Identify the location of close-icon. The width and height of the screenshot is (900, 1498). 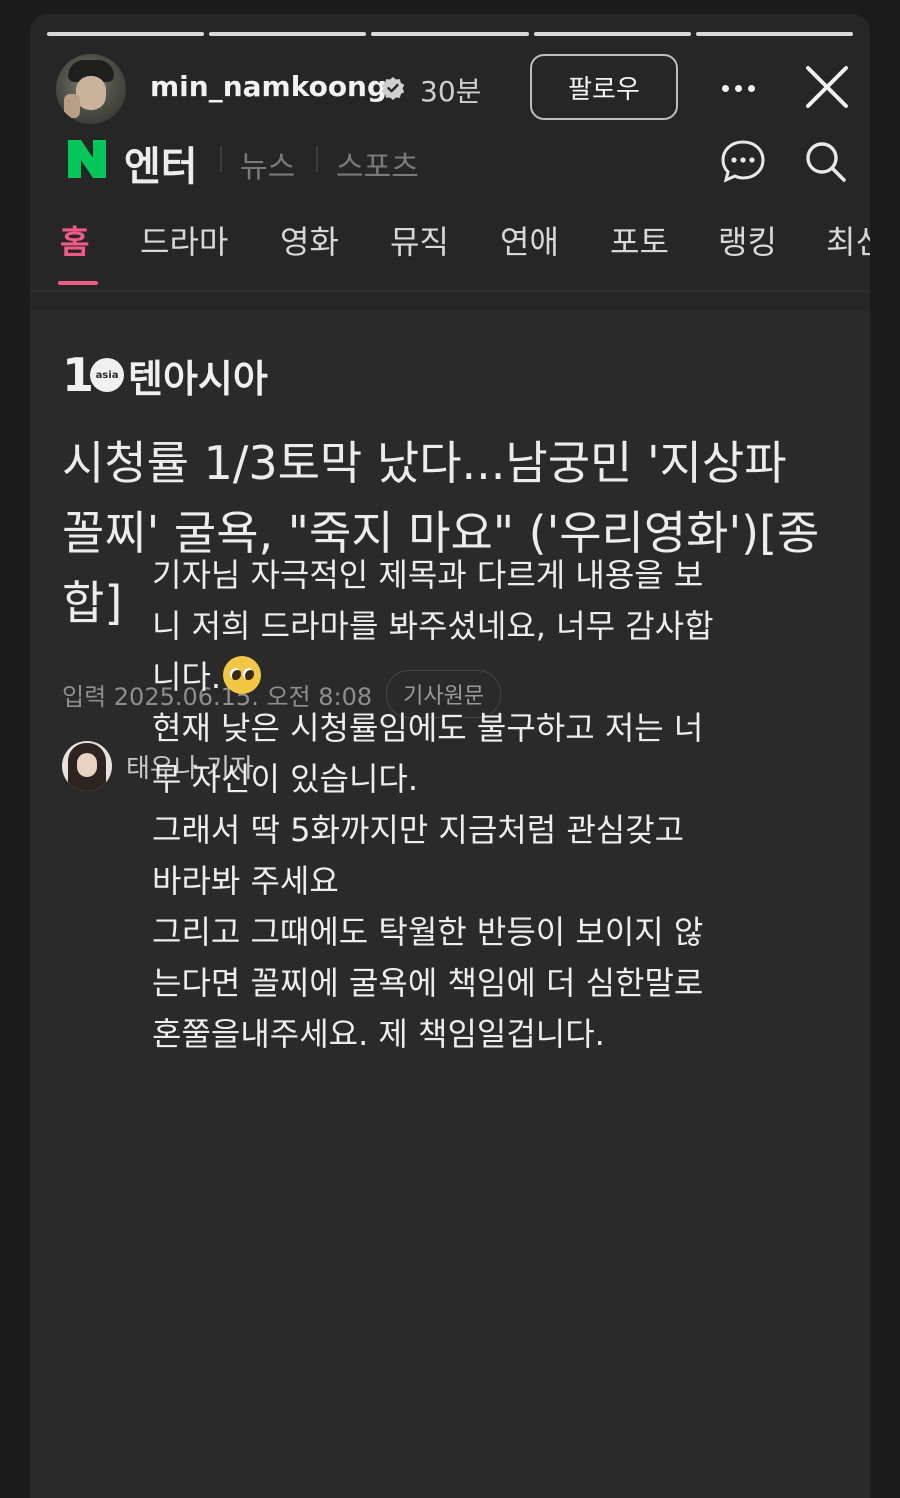
(827, 87).